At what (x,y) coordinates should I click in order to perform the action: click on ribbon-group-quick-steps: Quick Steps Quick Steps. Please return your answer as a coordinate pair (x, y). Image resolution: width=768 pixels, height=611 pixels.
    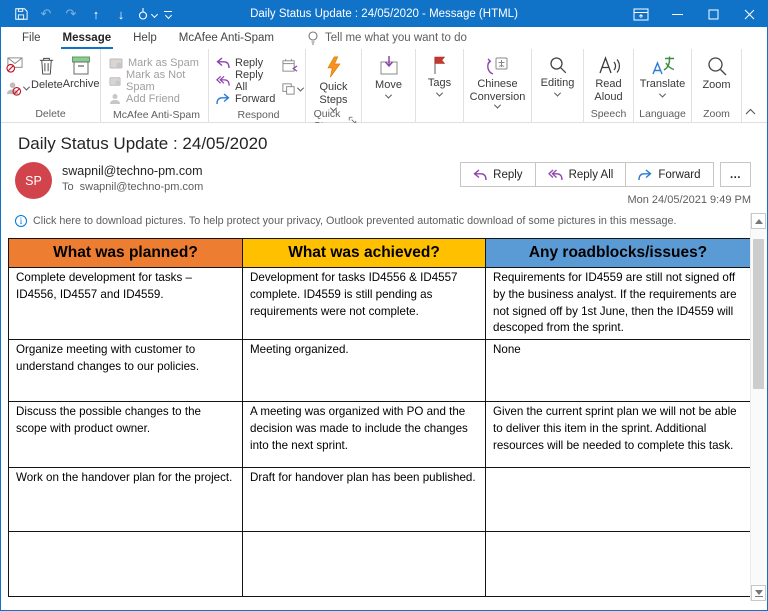
    Looking at the image, I should click on (334, 90).